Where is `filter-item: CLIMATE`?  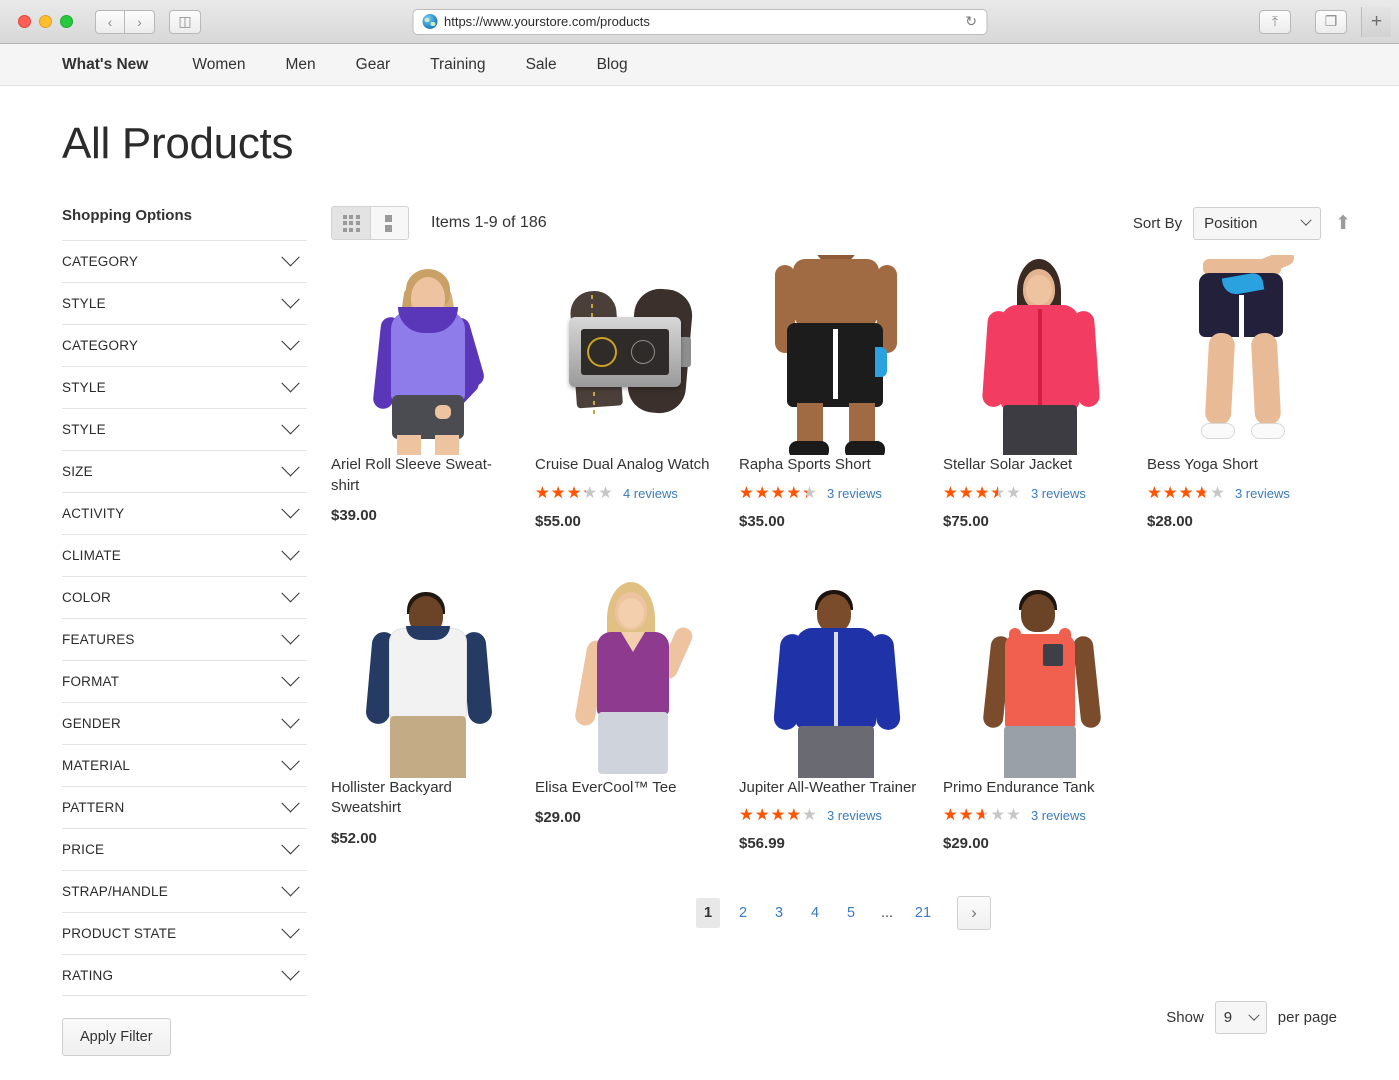 filter-item: CLIMATE is located at coordinates (184, 555).